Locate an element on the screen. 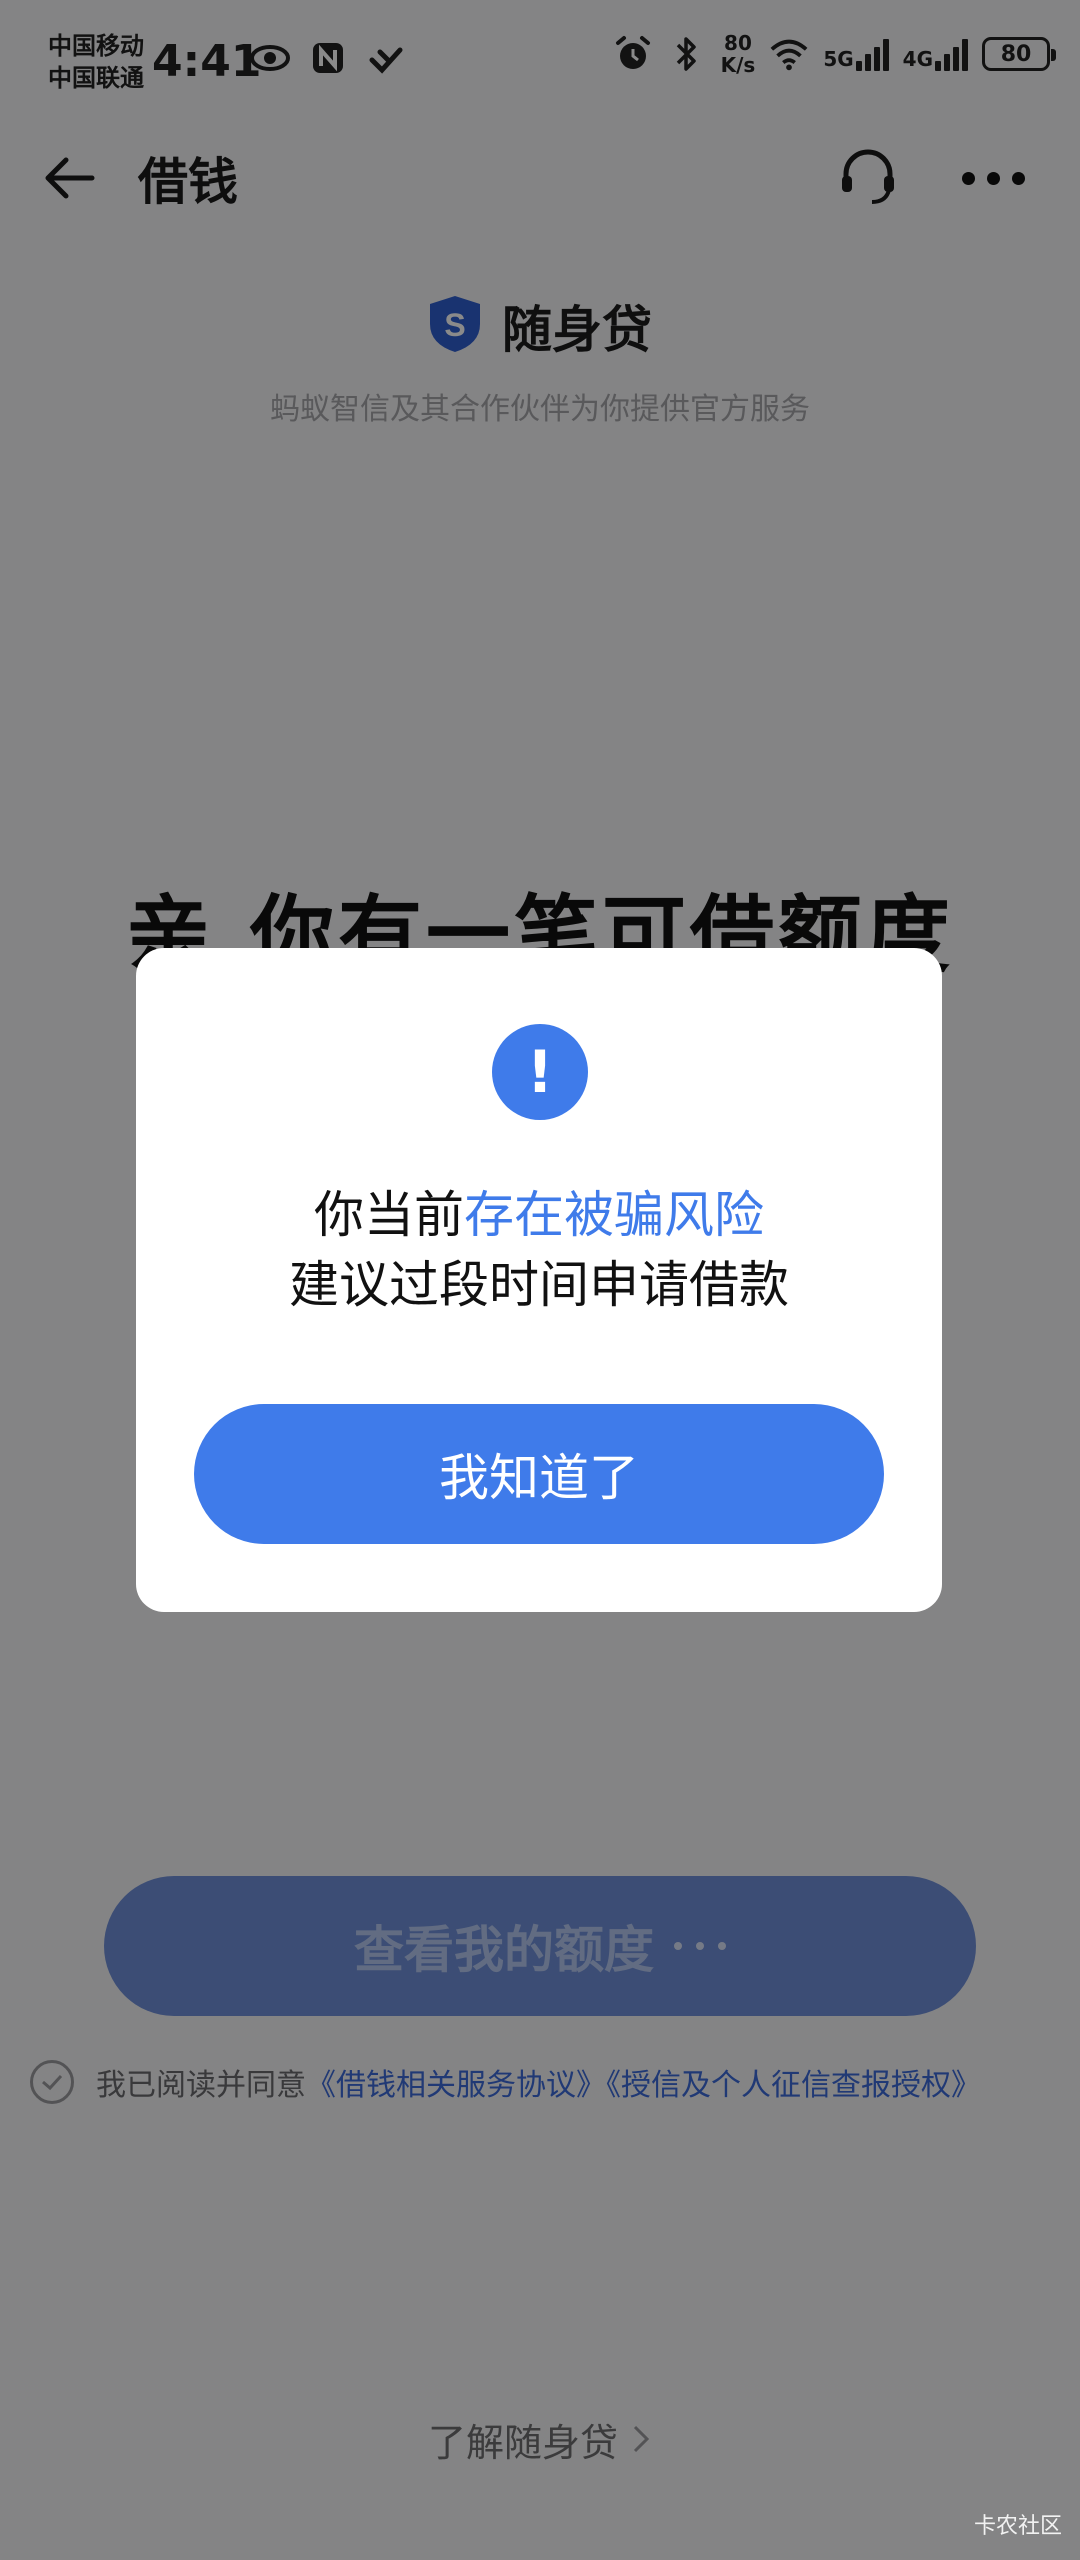 Image resolution: width=1080 pixels, height=2560 pixels. dialog-message: 你当前存在被骗风险 建议过段时间申请借款 is located at coordinates (539, 1250).